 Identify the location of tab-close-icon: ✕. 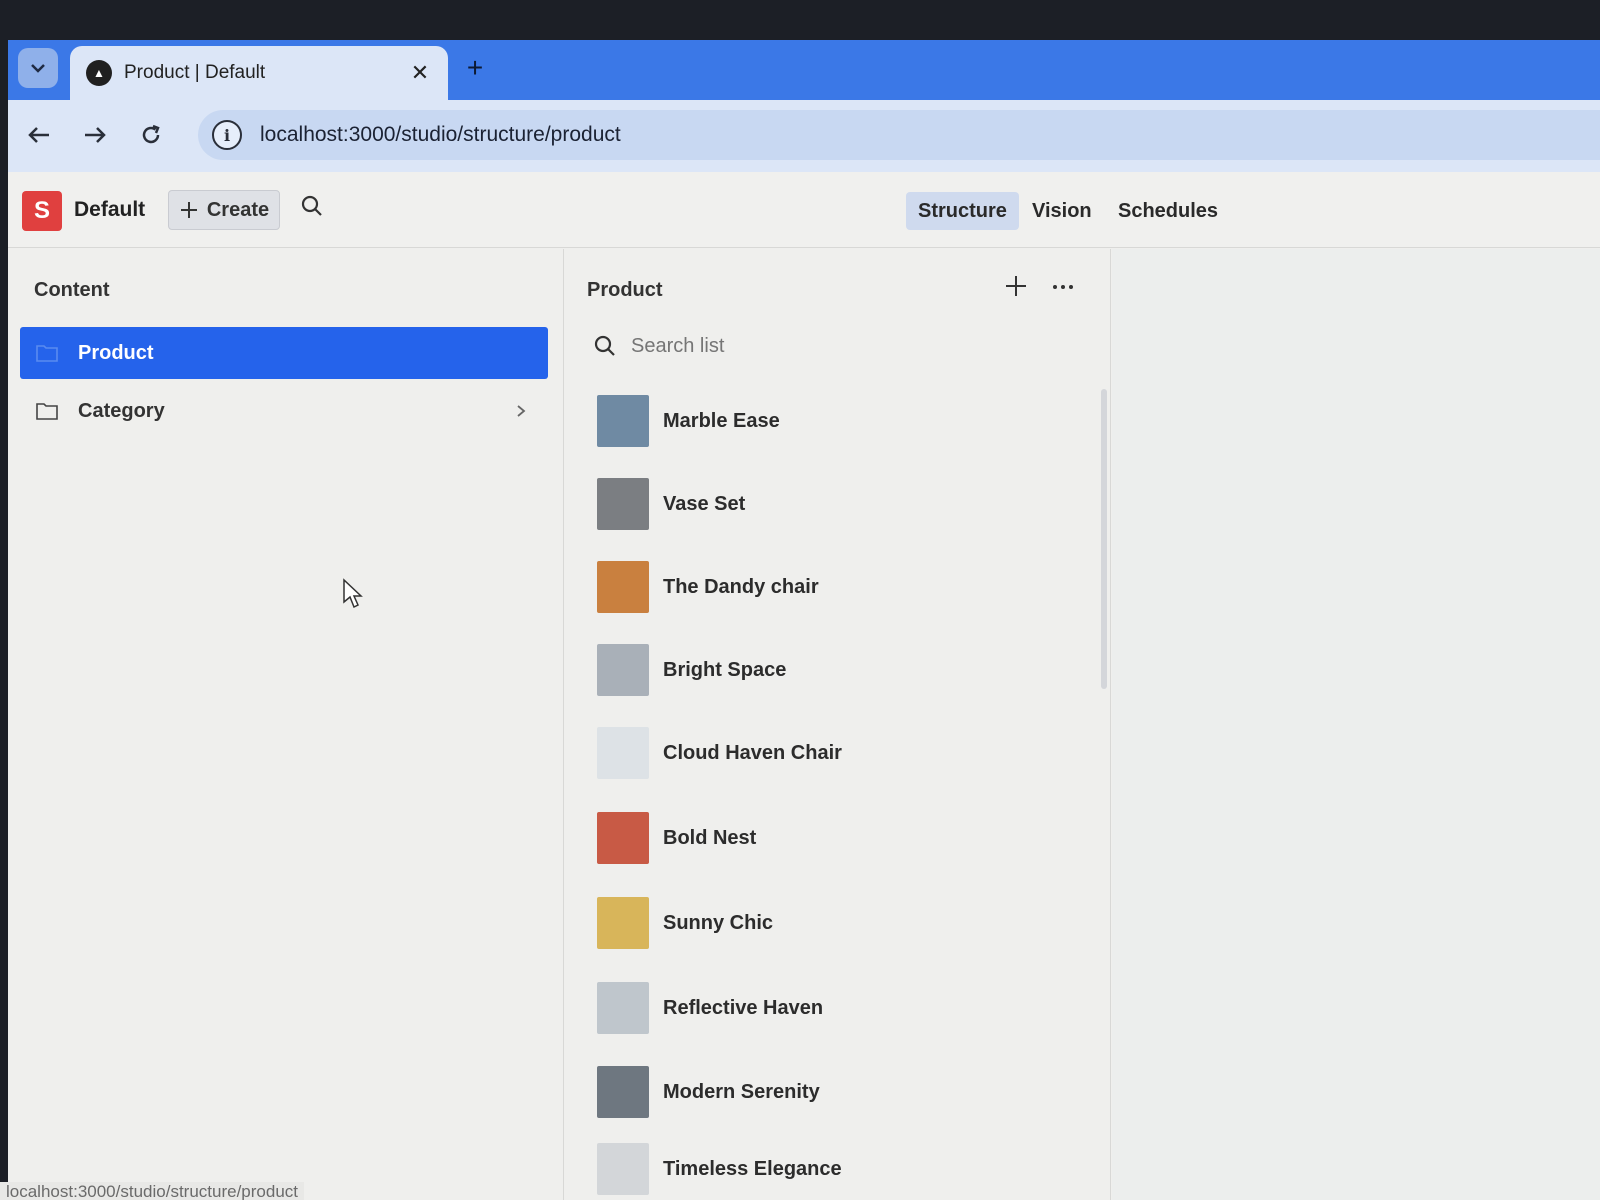
(420, 73).